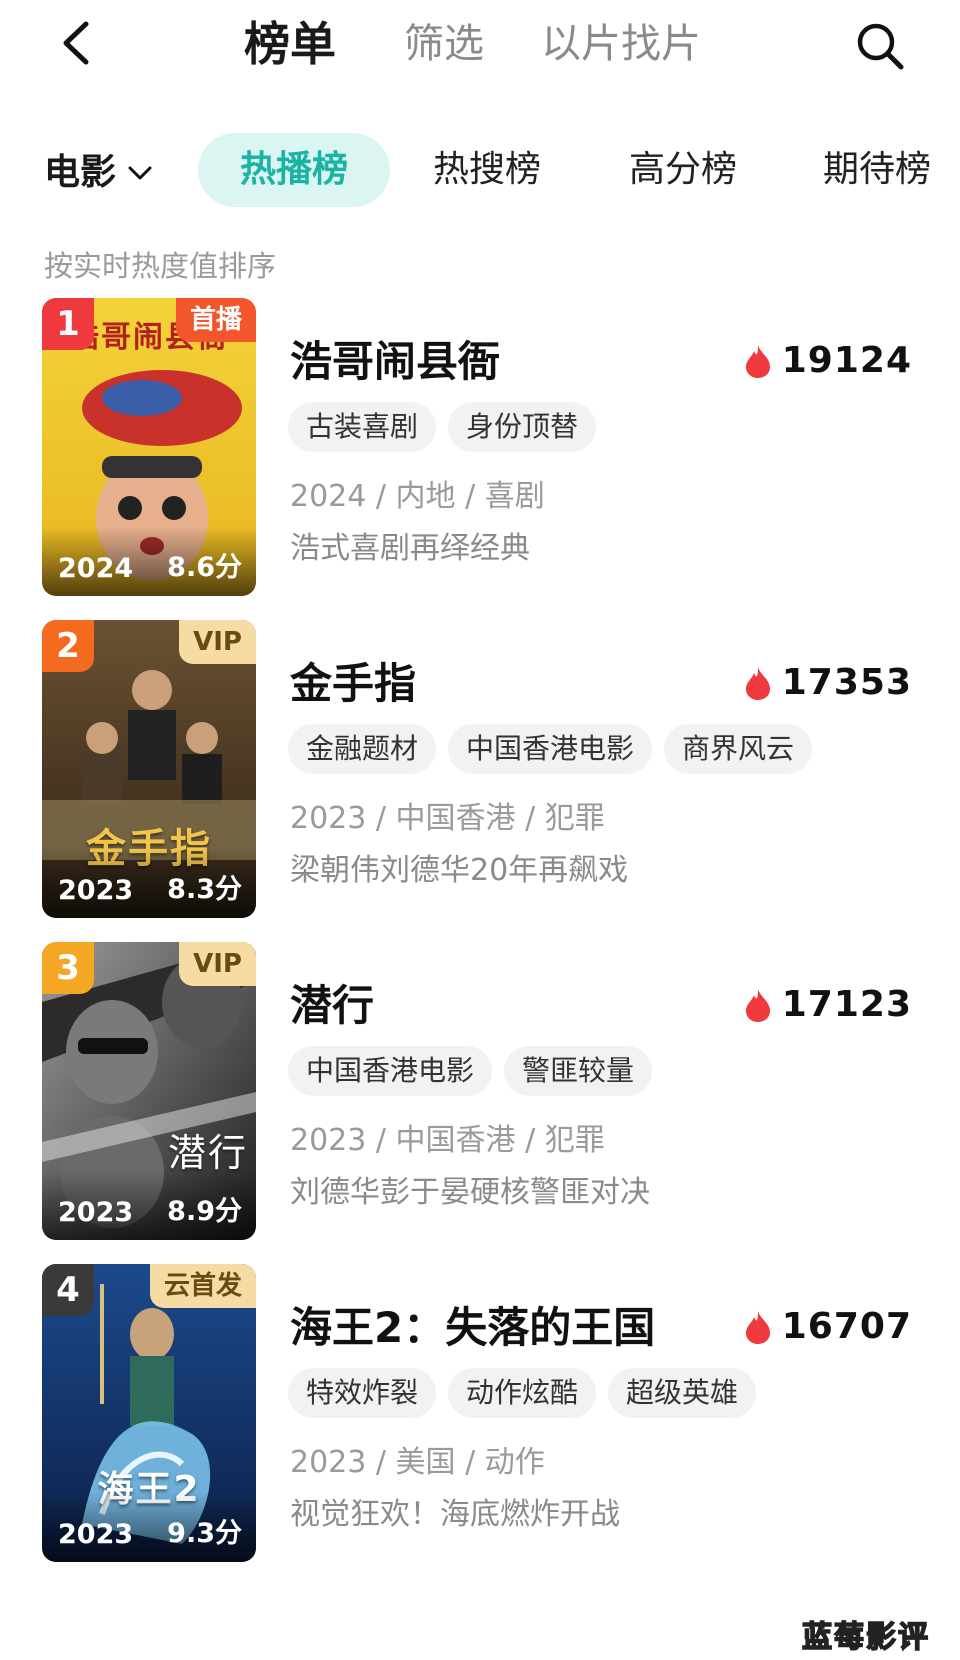 Image resolution: width=960 pixels, height=1660 pixels. What do you see at coordinates (417, 1462) in the screenshot?
I see `movie-meta: 2023 / 美国 / 动作` at bounding box center [417, 1462].